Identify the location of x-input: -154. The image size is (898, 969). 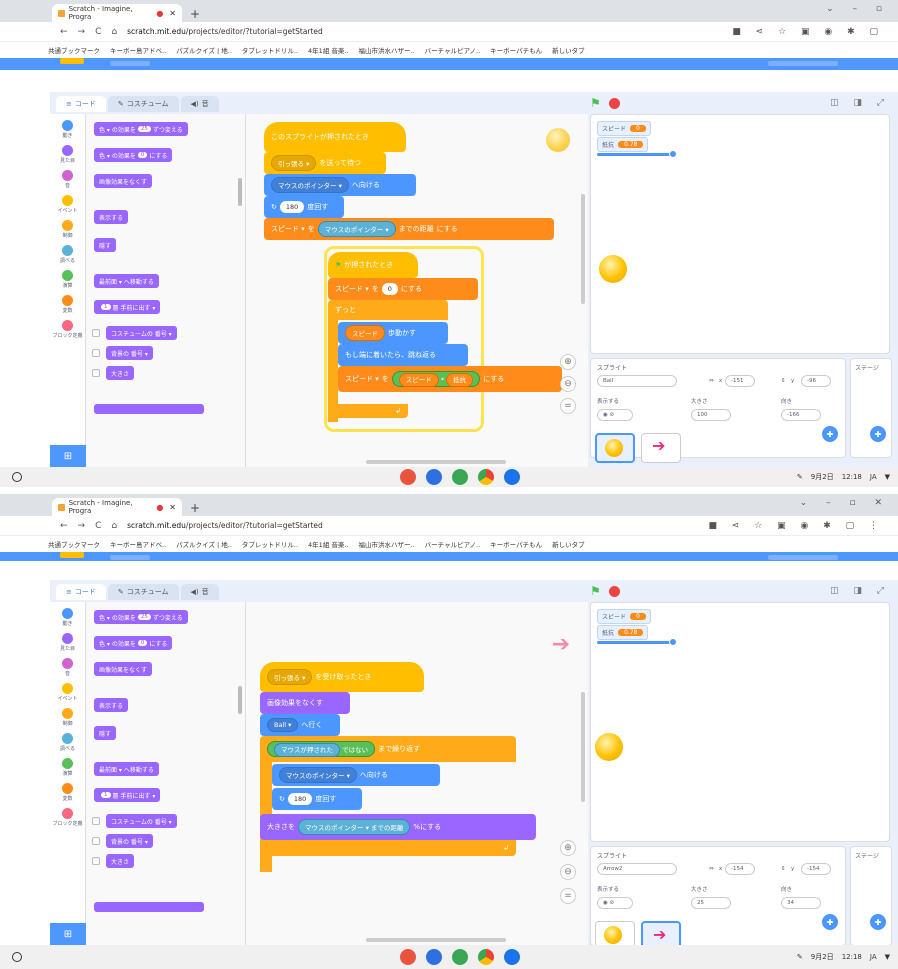
(740, 869).